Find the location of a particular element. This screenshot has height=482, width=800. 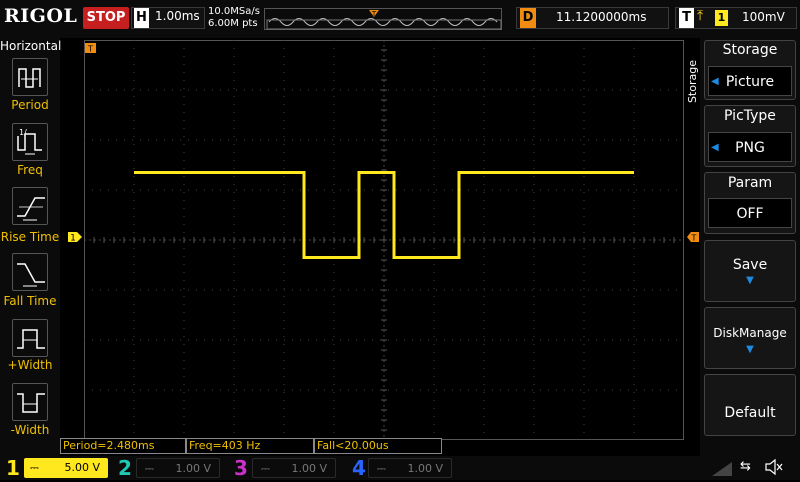

negative-width-label: -Width is located at coordinates (30, 430).